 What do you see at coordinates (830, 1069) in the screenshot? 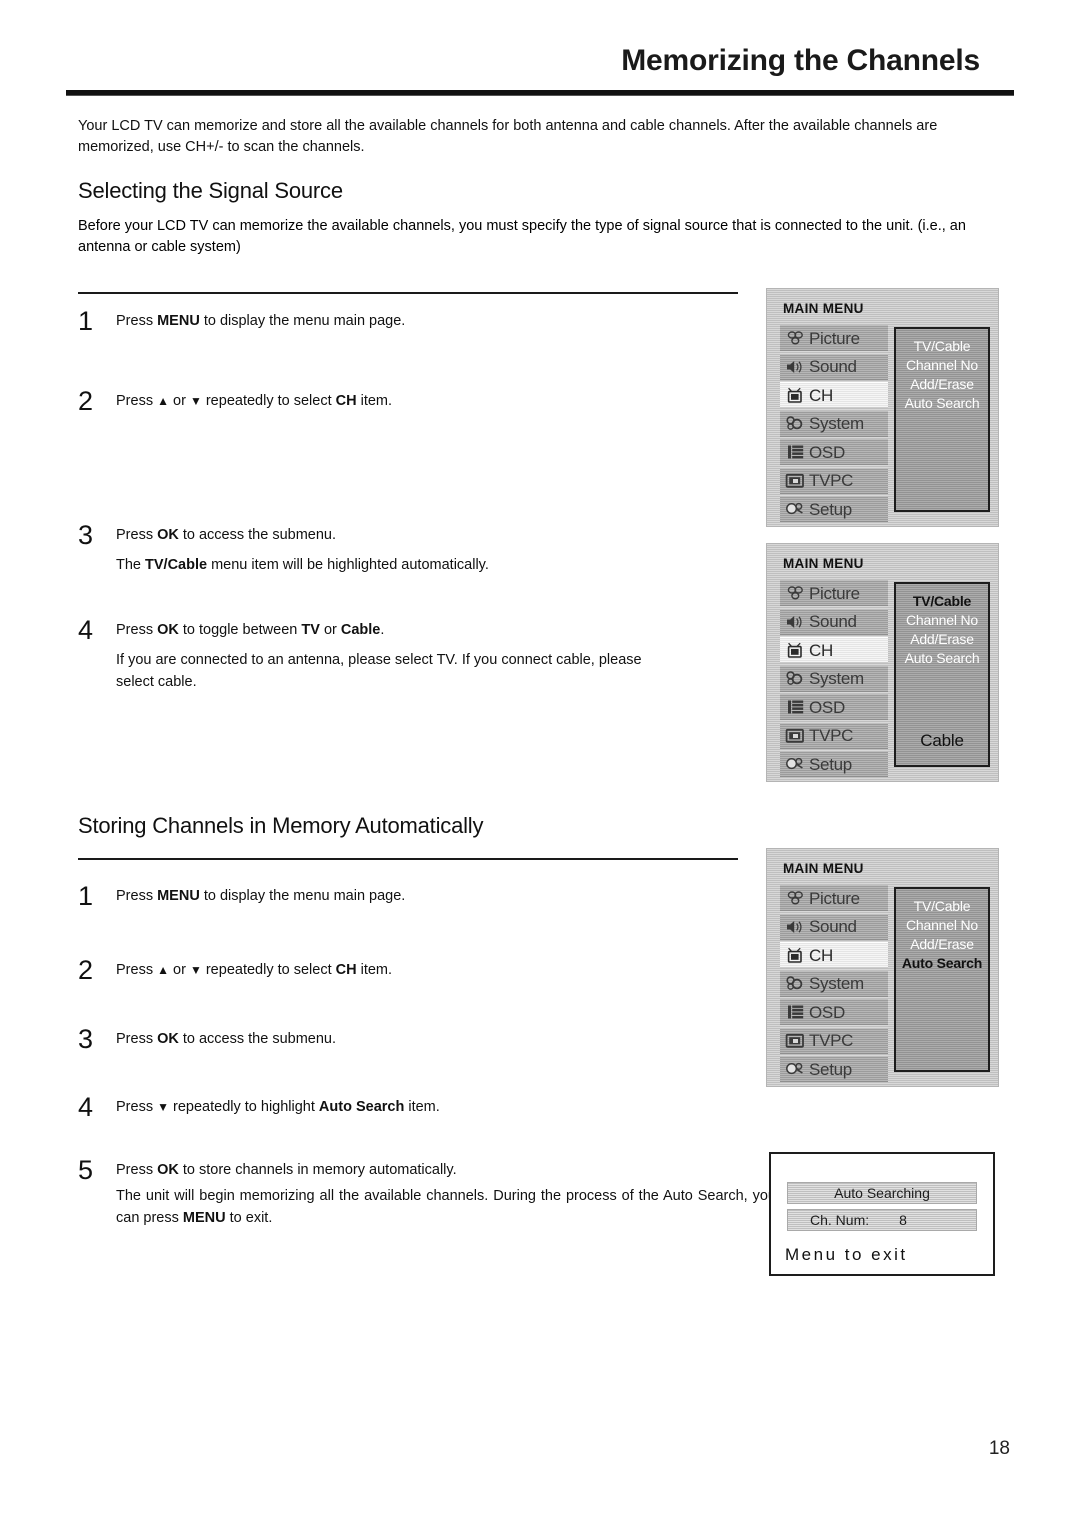
I see `osd-item-label: Setup` at bounding box center [830, 1069].